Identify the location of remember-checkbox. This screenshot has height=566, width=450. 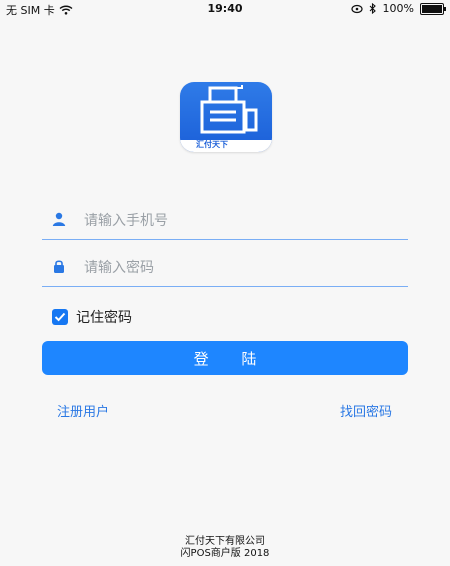
(60, 317).